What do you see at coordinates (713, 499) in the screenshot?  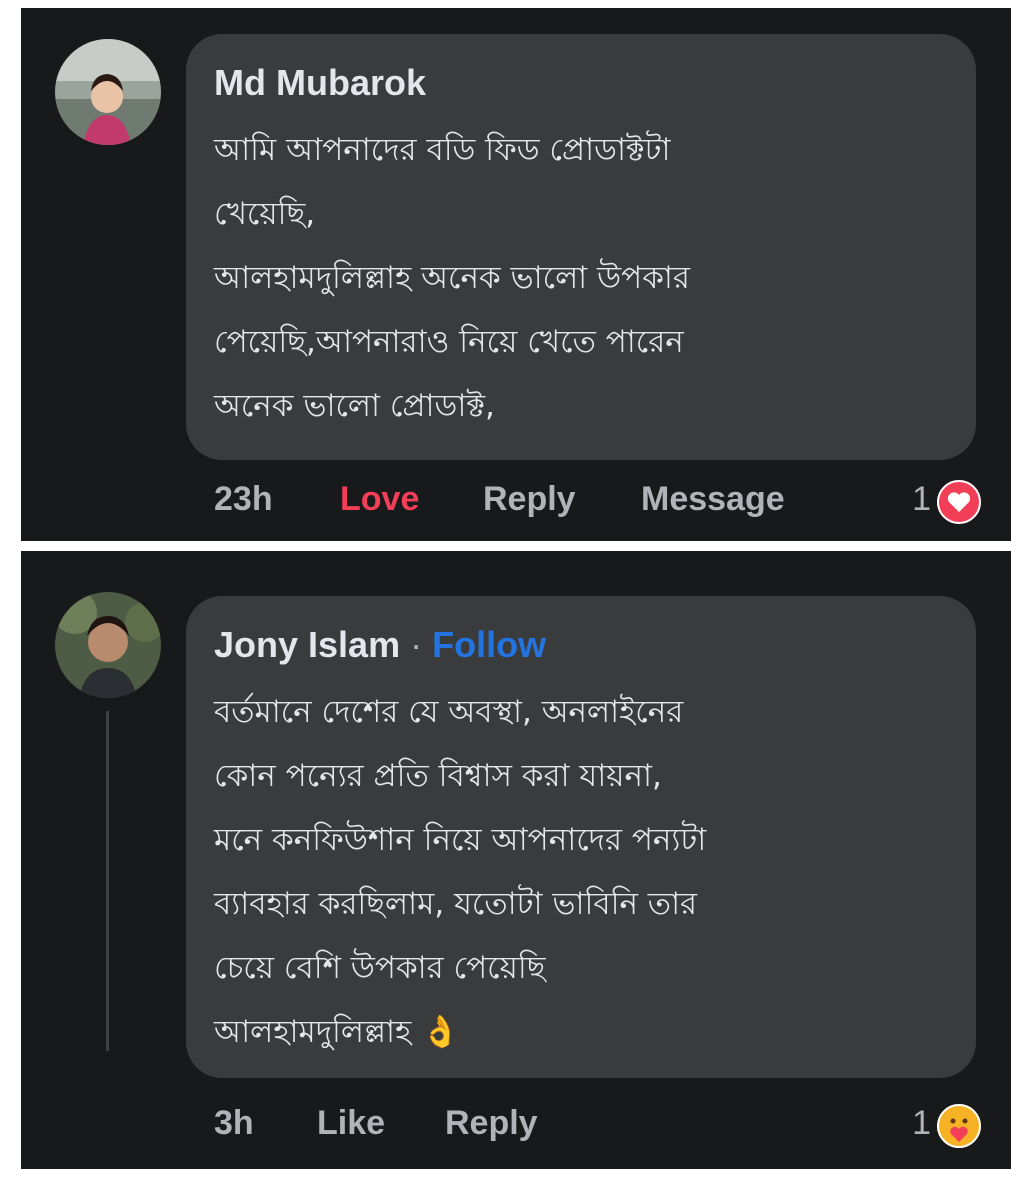 I see `message-button: Message` at bounding box center [713, 499].